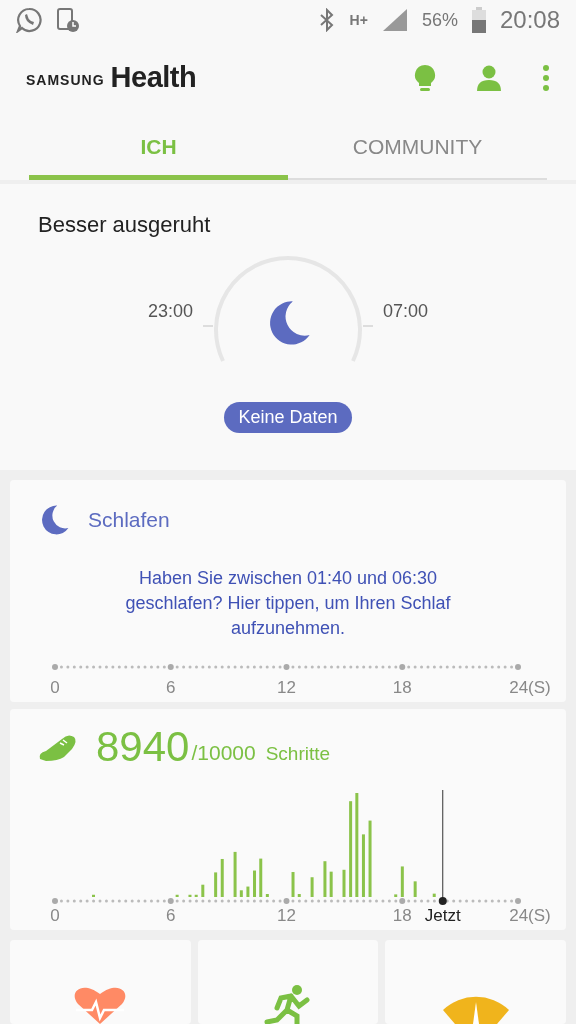  I want to click on clock-time: 20:08, so click(529, 20).